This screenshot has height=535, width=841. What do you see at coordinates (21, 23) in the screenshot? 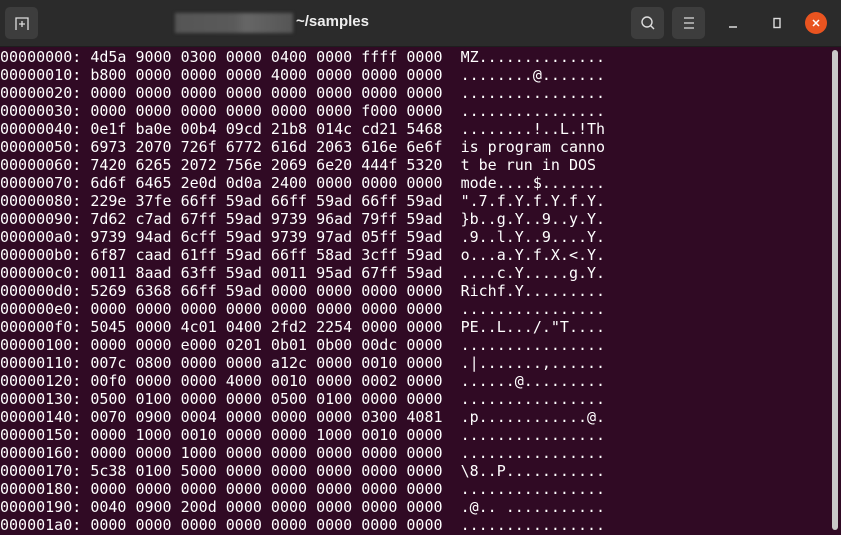
I see `new-tab-button` at bounding box center [21, 23].